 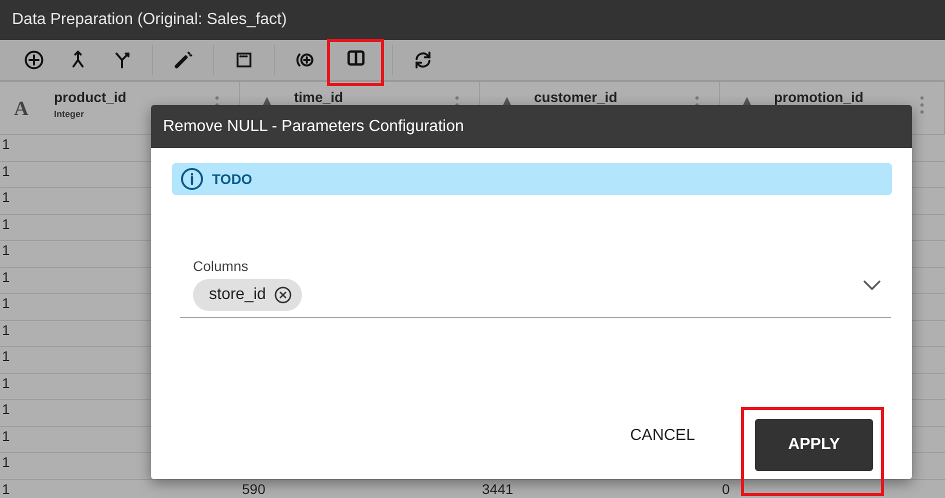 What do you see at coordinates (21, 109) in the screenshot?
I see `type-symbol: A` at bounding box center [21, 109].